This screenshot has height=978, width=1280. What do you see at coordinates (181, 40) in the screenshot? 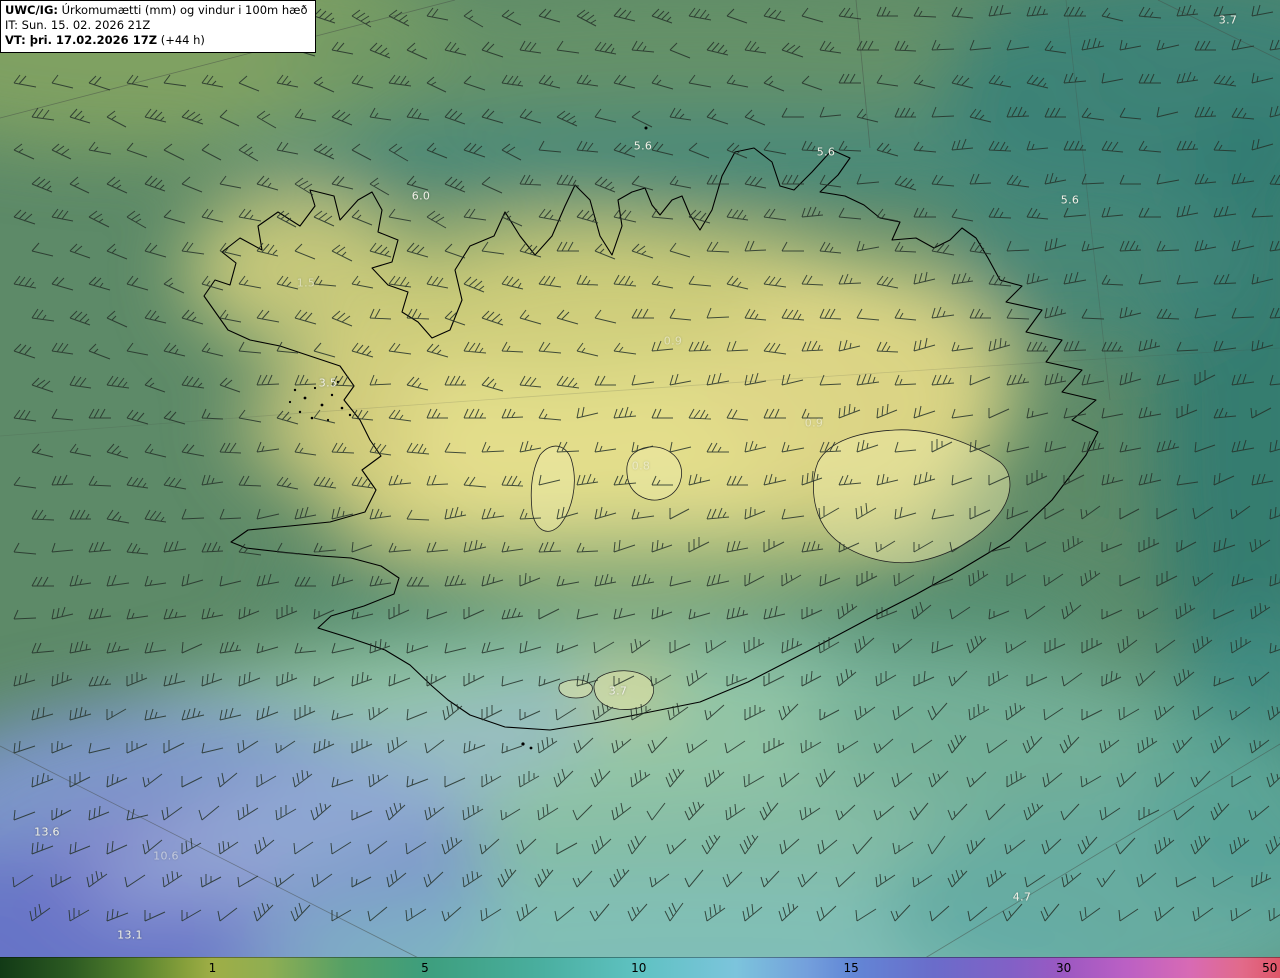
I see `valid-time-offset: (+44 h)` at bounding box center [181, 40].